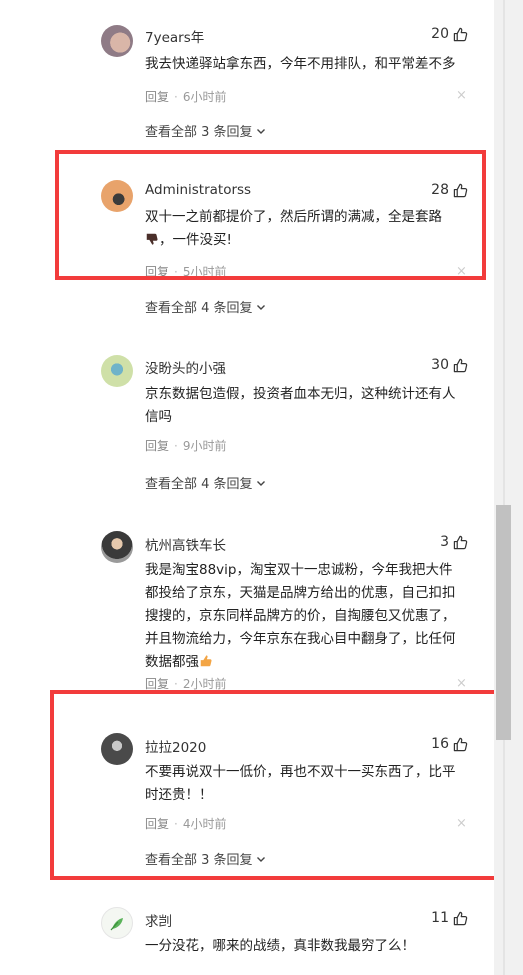 The image size is (523, 975). I want to click on leaf-icon, so click(116, 924).